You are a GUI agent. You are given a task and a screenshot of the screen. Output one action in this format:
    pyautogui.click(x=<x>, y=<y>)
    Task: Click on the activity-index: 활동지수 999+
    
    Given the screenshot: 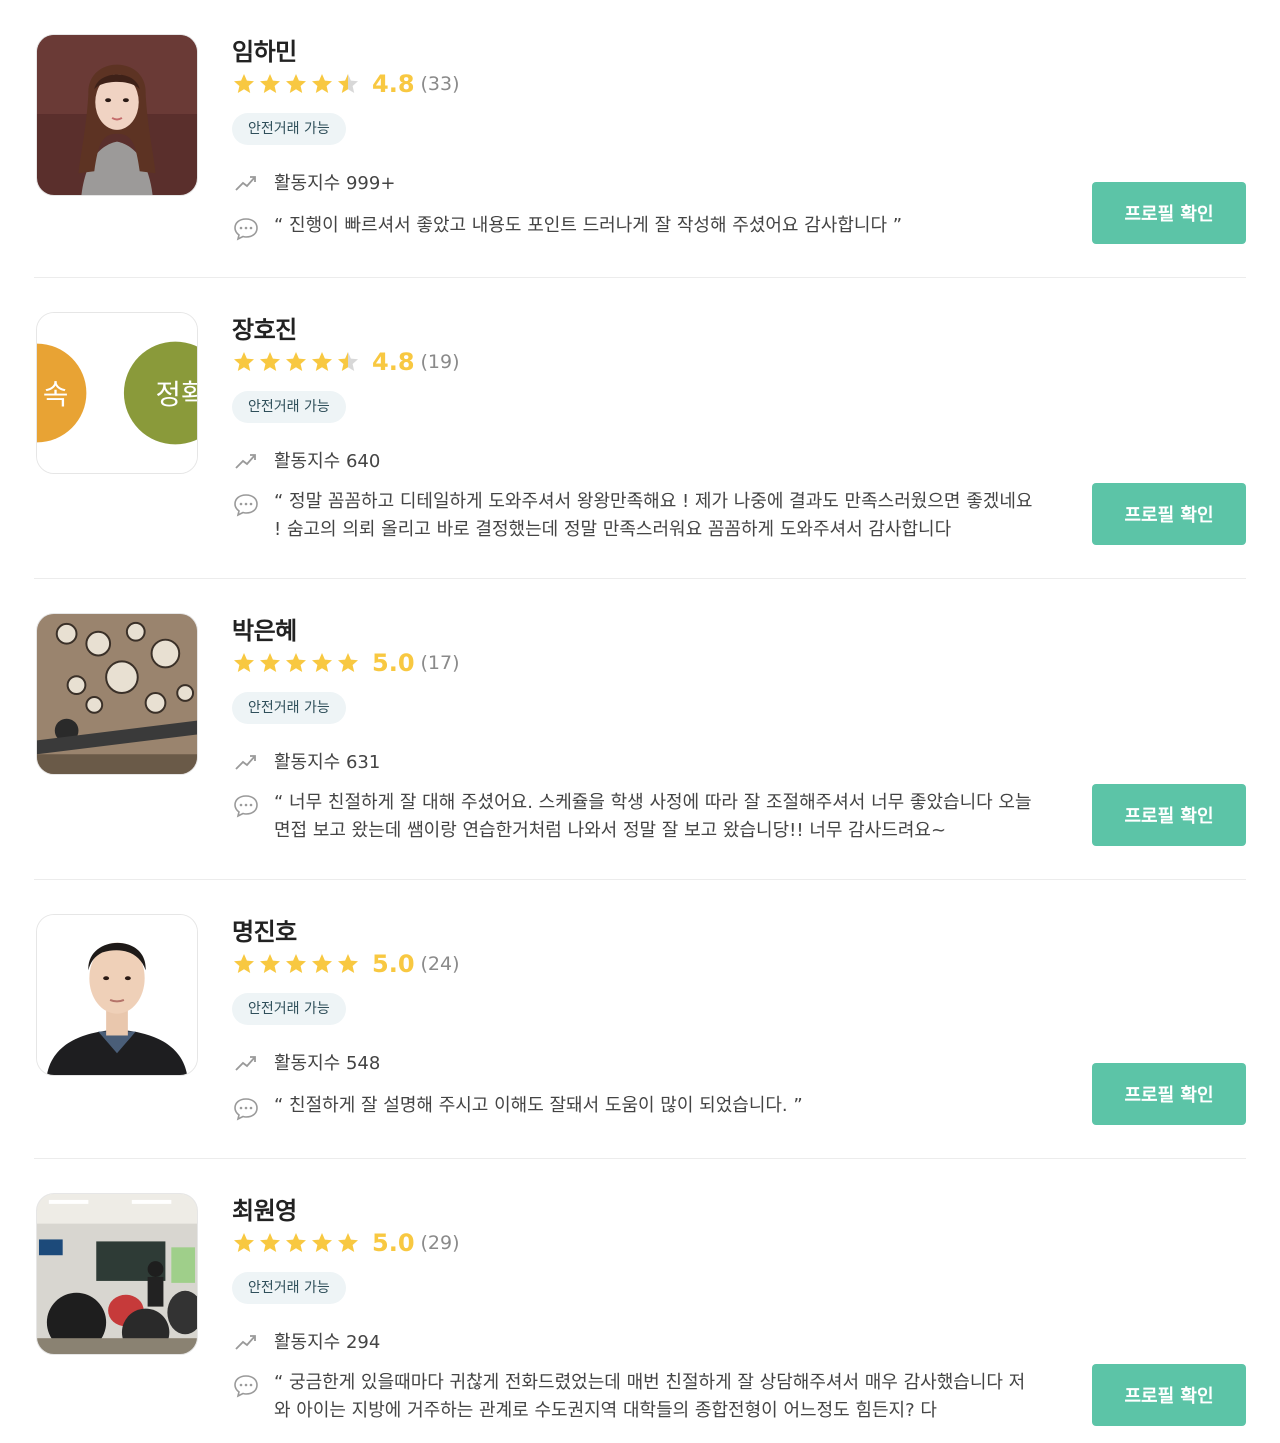 What is the action you would take?
    pyautogui.click(x=313, y=182)
    